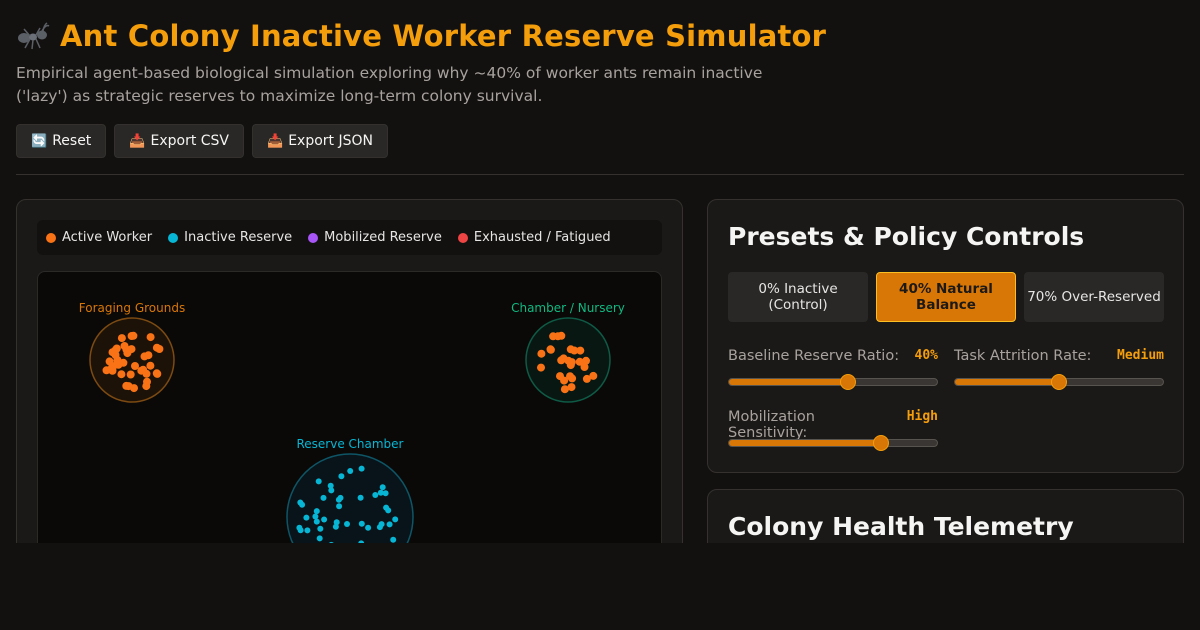 Image resolution: width=1200 pixels, height=630 pixels. I want to click on export-csv-button: 📥 Export CSV, so click(179, 141).